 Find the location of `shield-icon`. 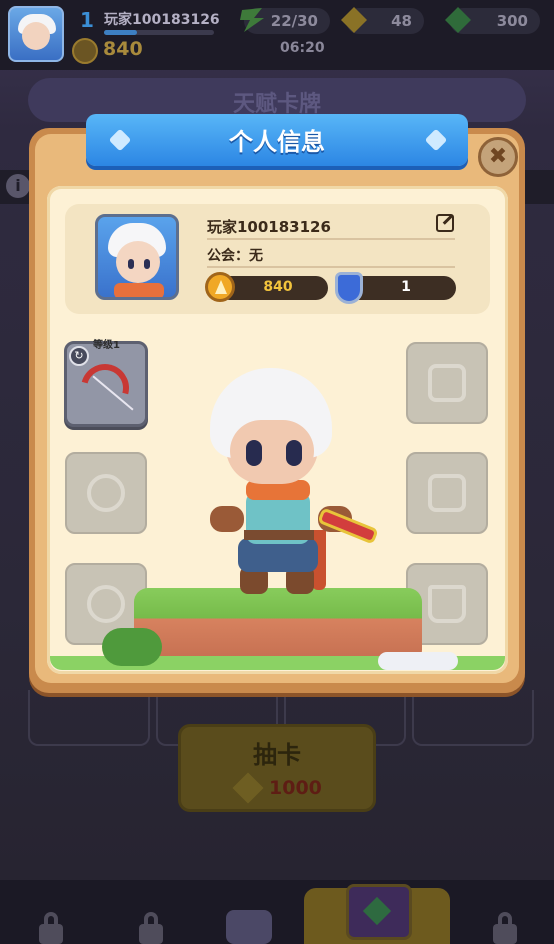

shield-icon is located at coordinates (349, 288).